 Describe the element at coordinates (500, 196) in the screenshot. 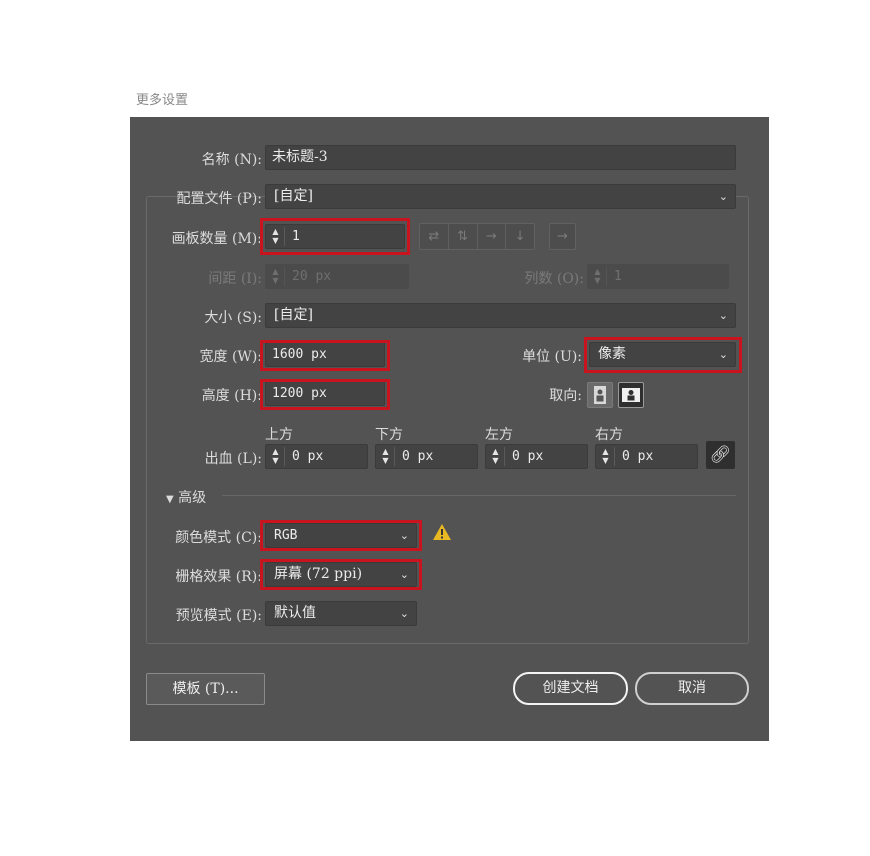

I see `profile-select: [自定] ⌄` at that location.